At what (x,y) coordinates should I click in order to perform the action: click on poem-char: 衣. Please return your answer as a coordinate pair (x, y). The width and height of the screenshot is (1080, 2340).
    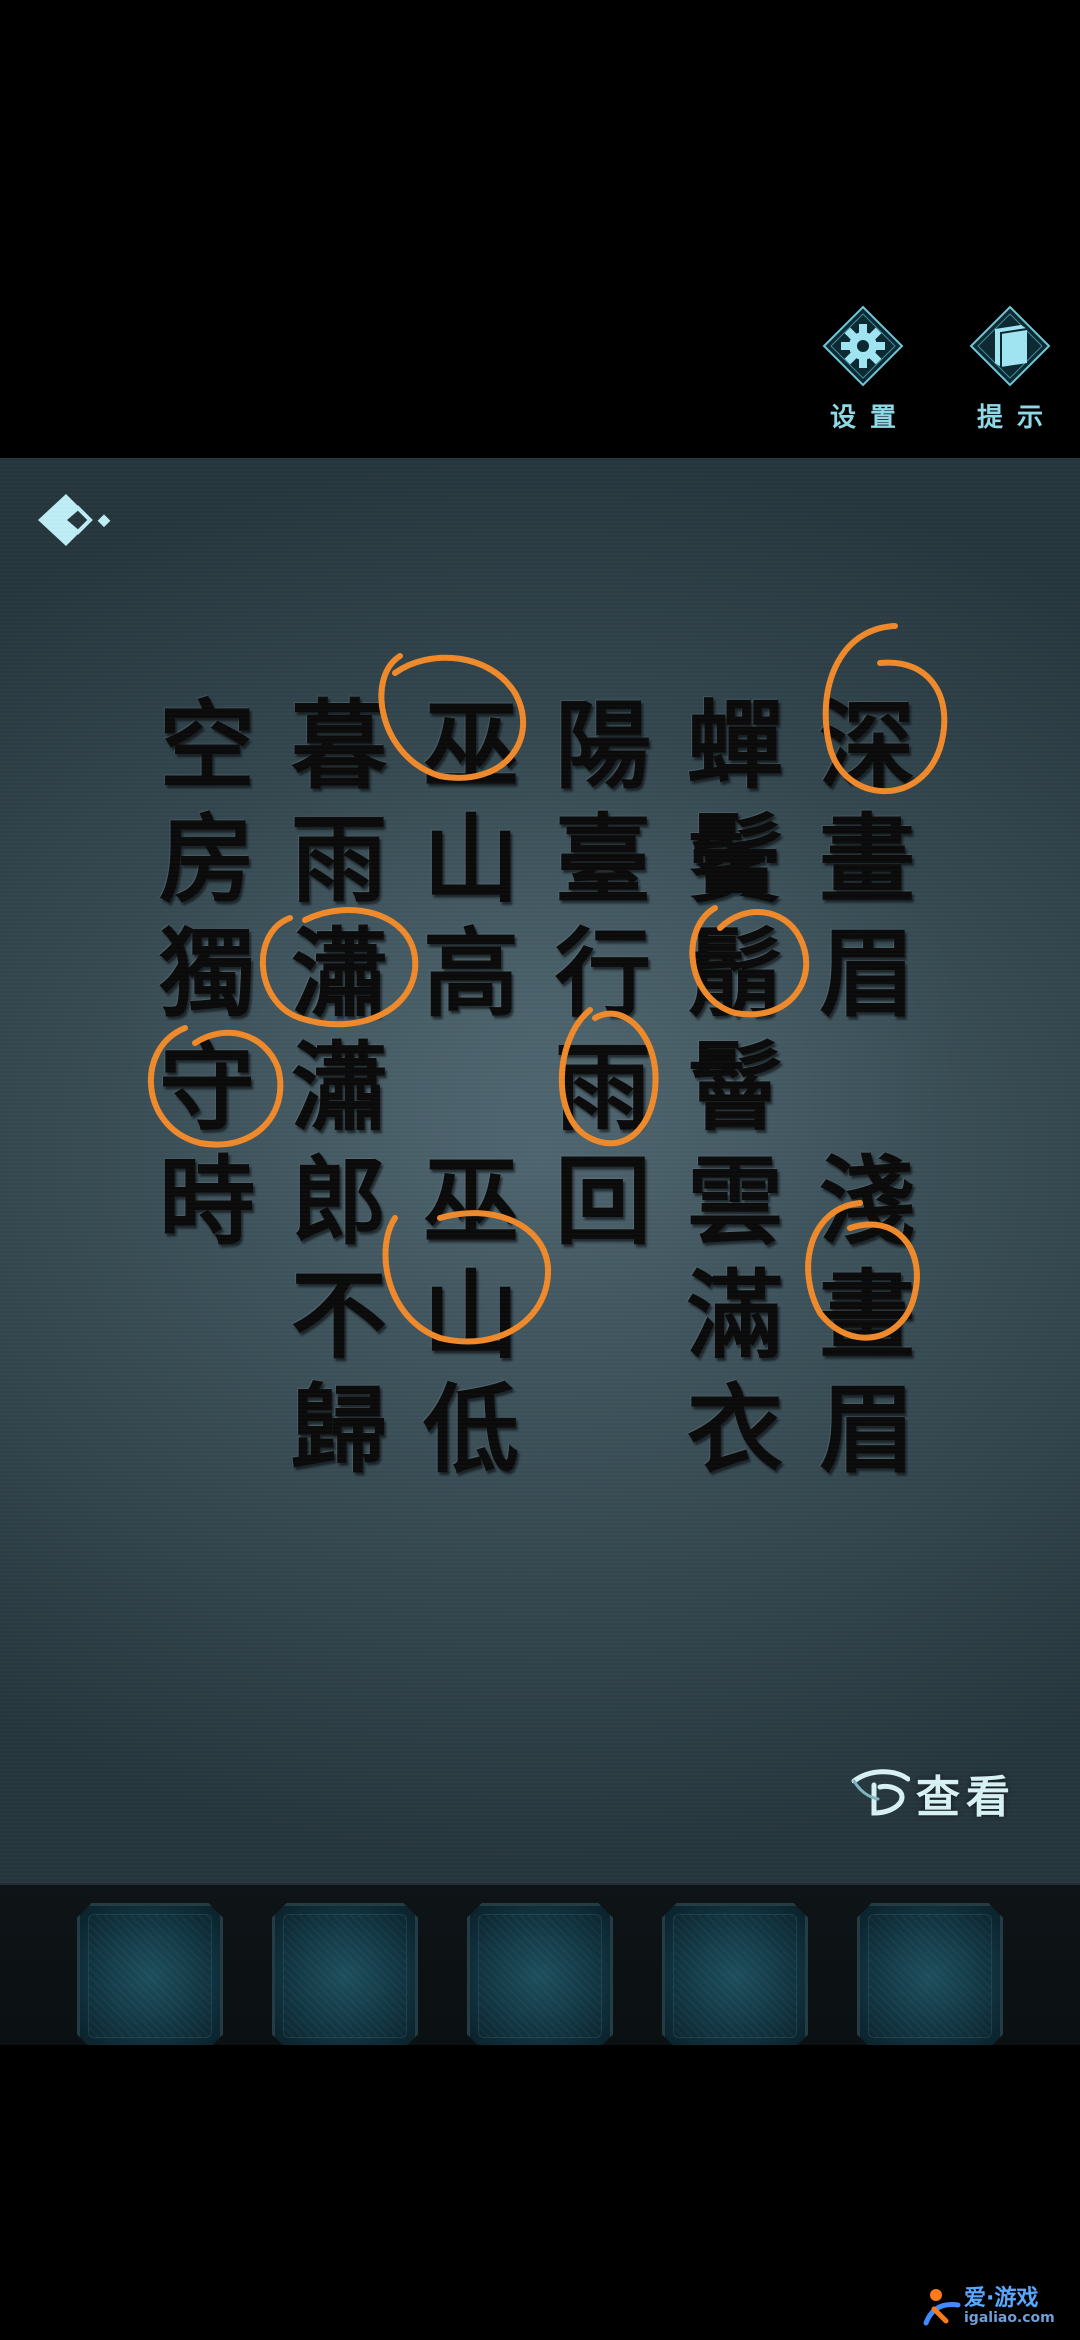
    Looking at the image, I should click on (735, 1429).